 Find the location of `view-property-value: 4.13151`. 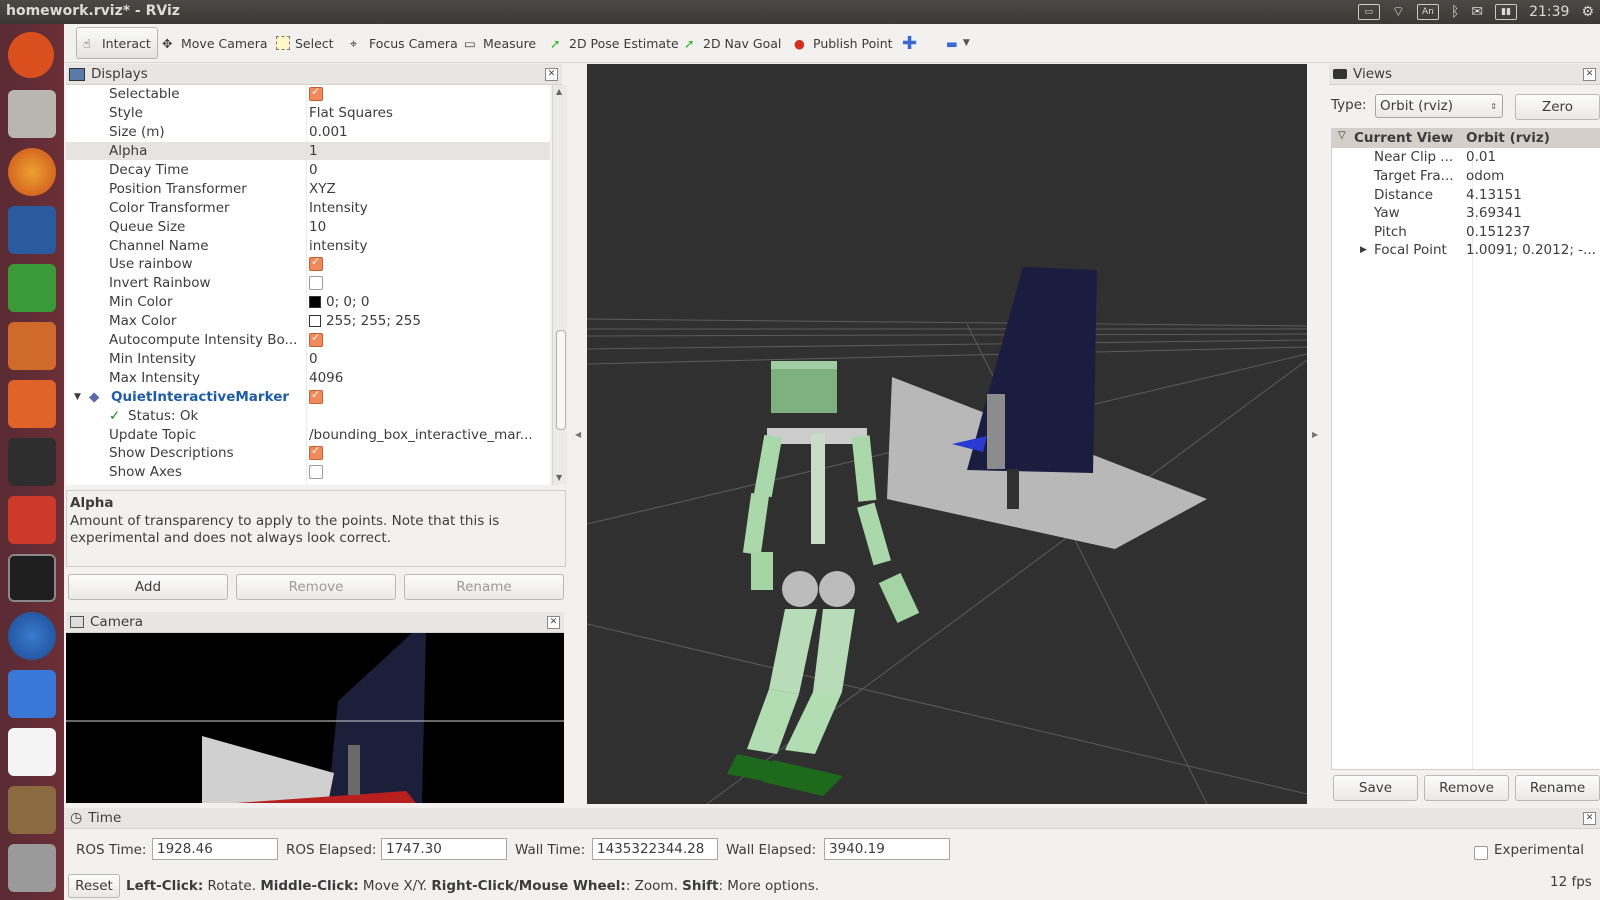

view-property-value: 4.13151 is located at coordinates (1494, 195).